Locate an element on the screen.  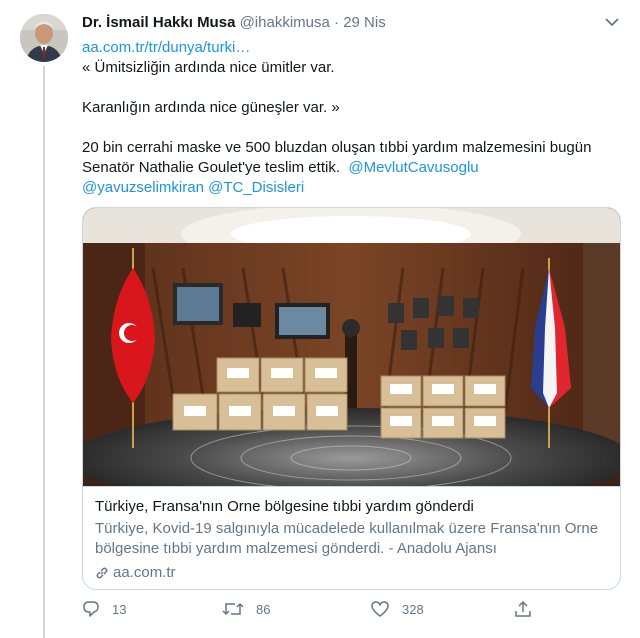
share-button is located at coordinates (529, 609).